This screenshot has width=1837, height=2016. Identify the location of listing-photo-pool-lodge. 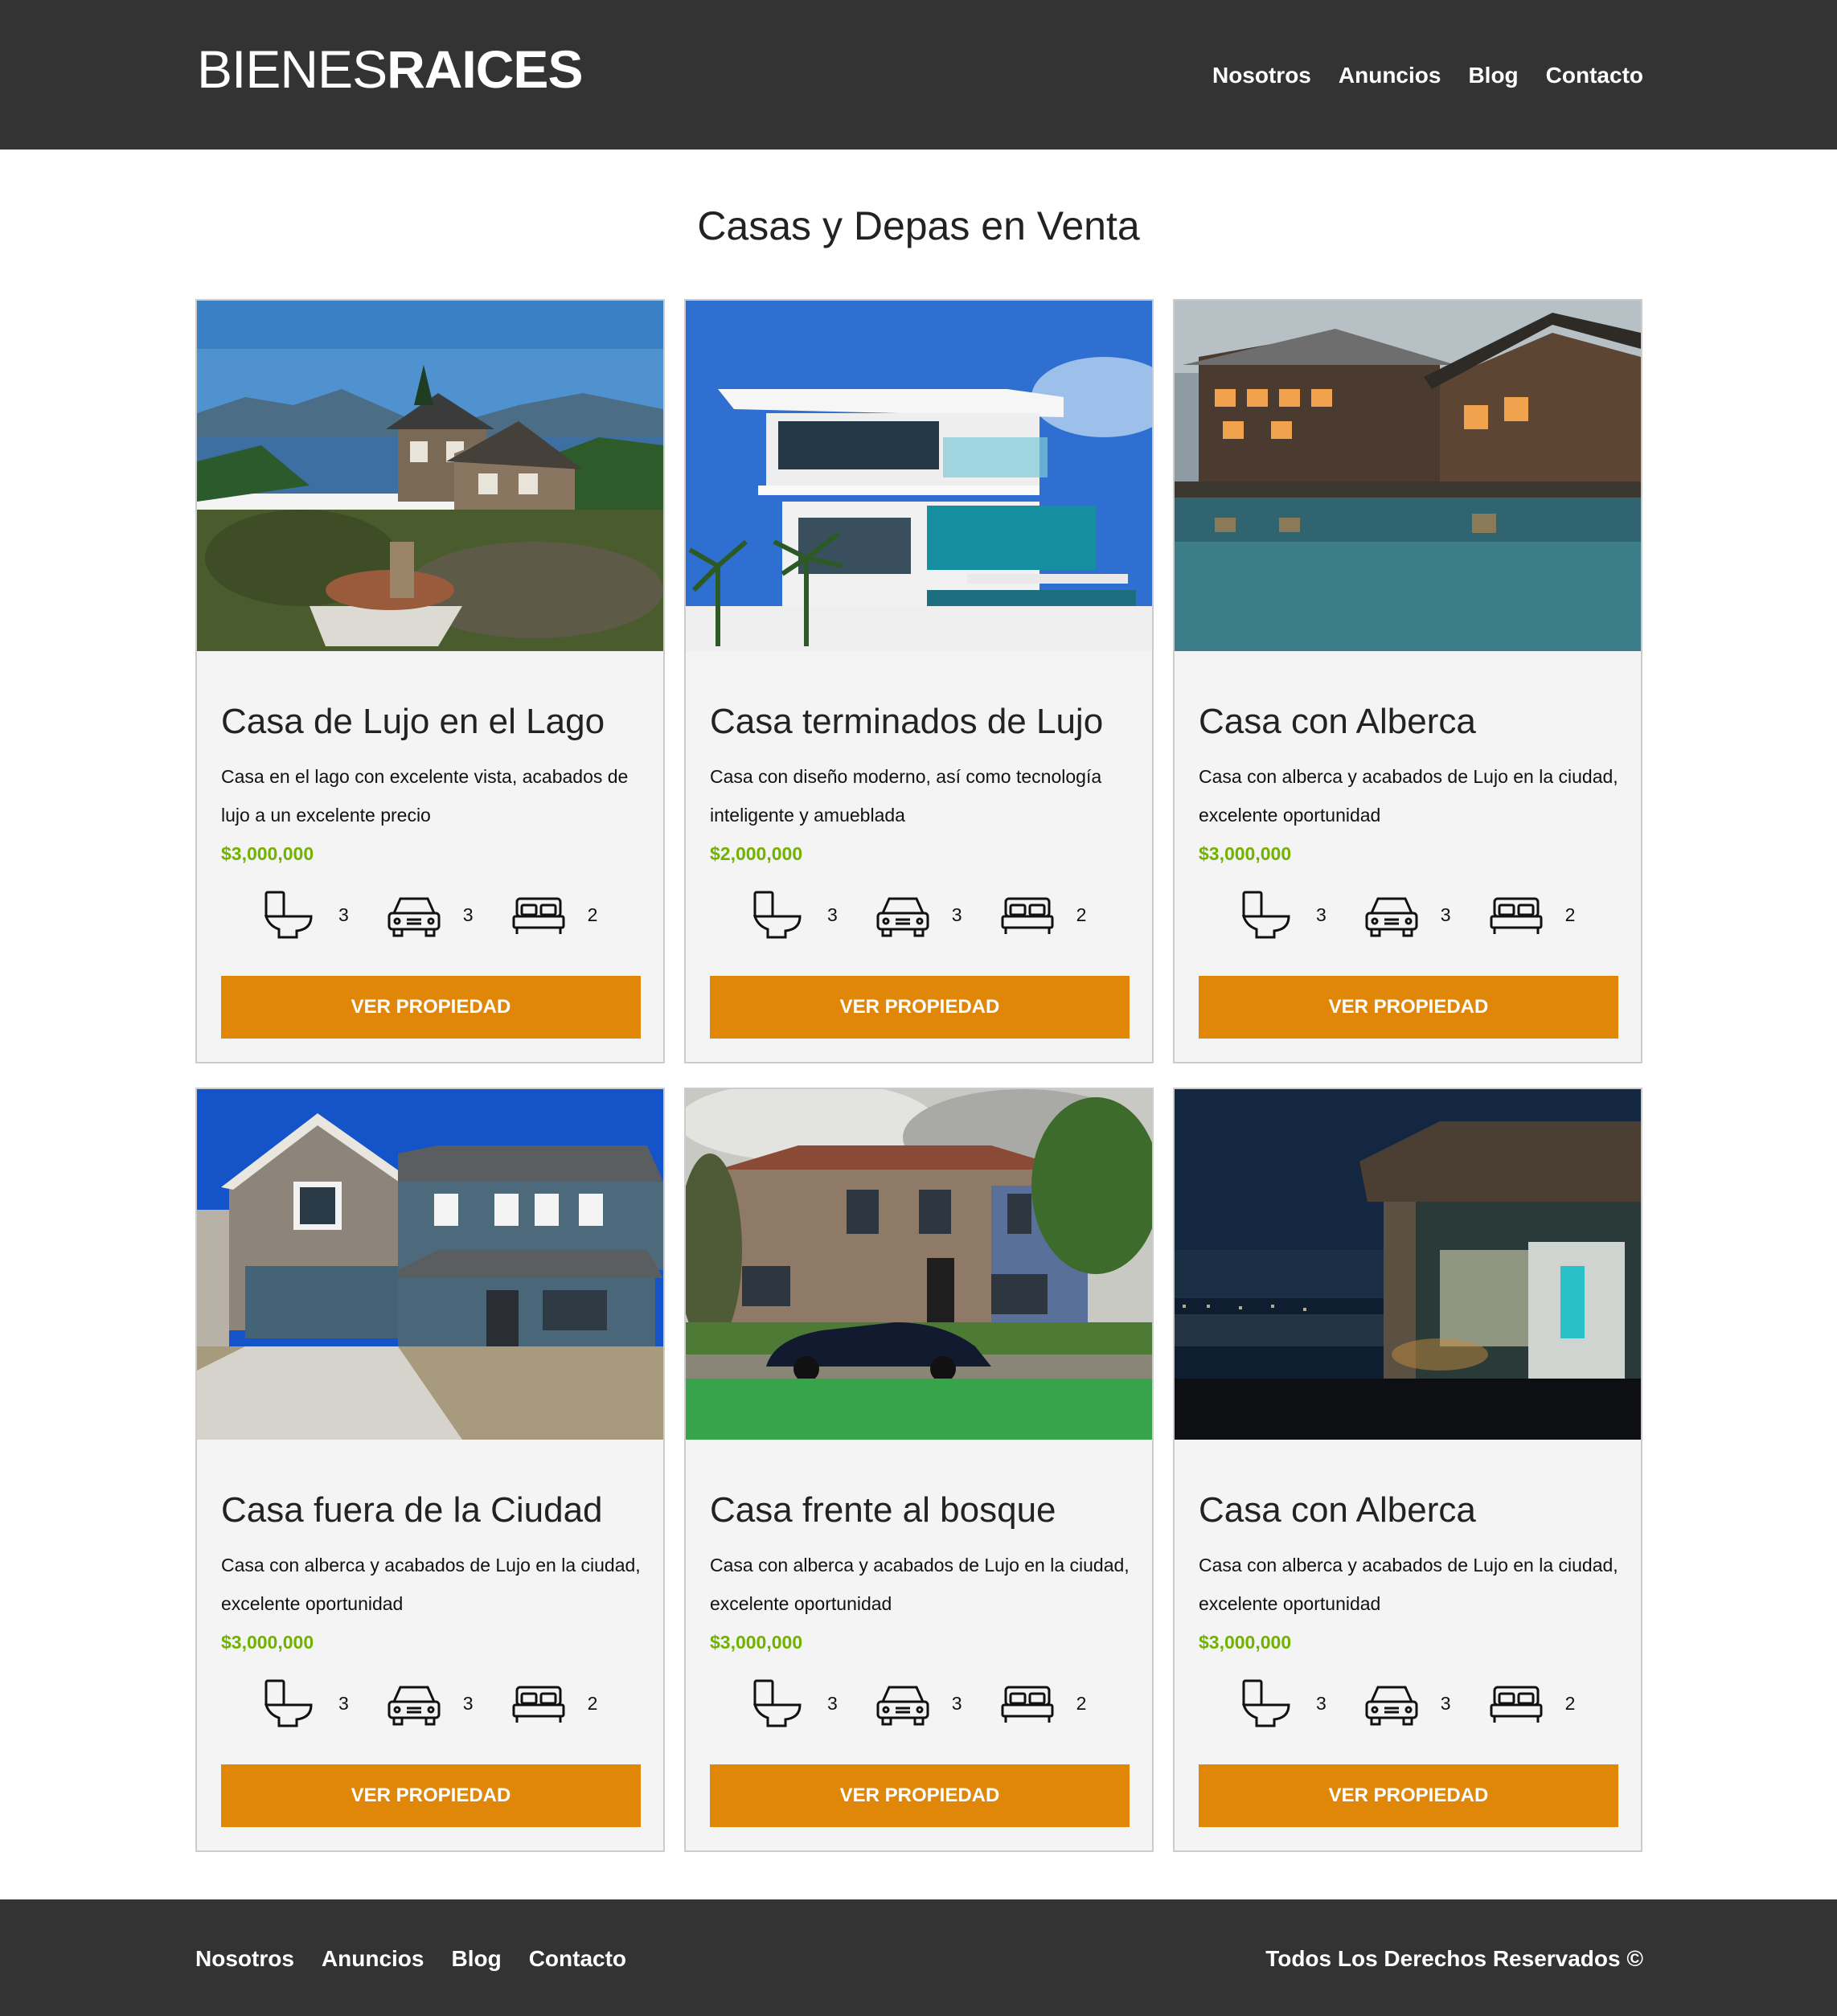
(1408, 476).